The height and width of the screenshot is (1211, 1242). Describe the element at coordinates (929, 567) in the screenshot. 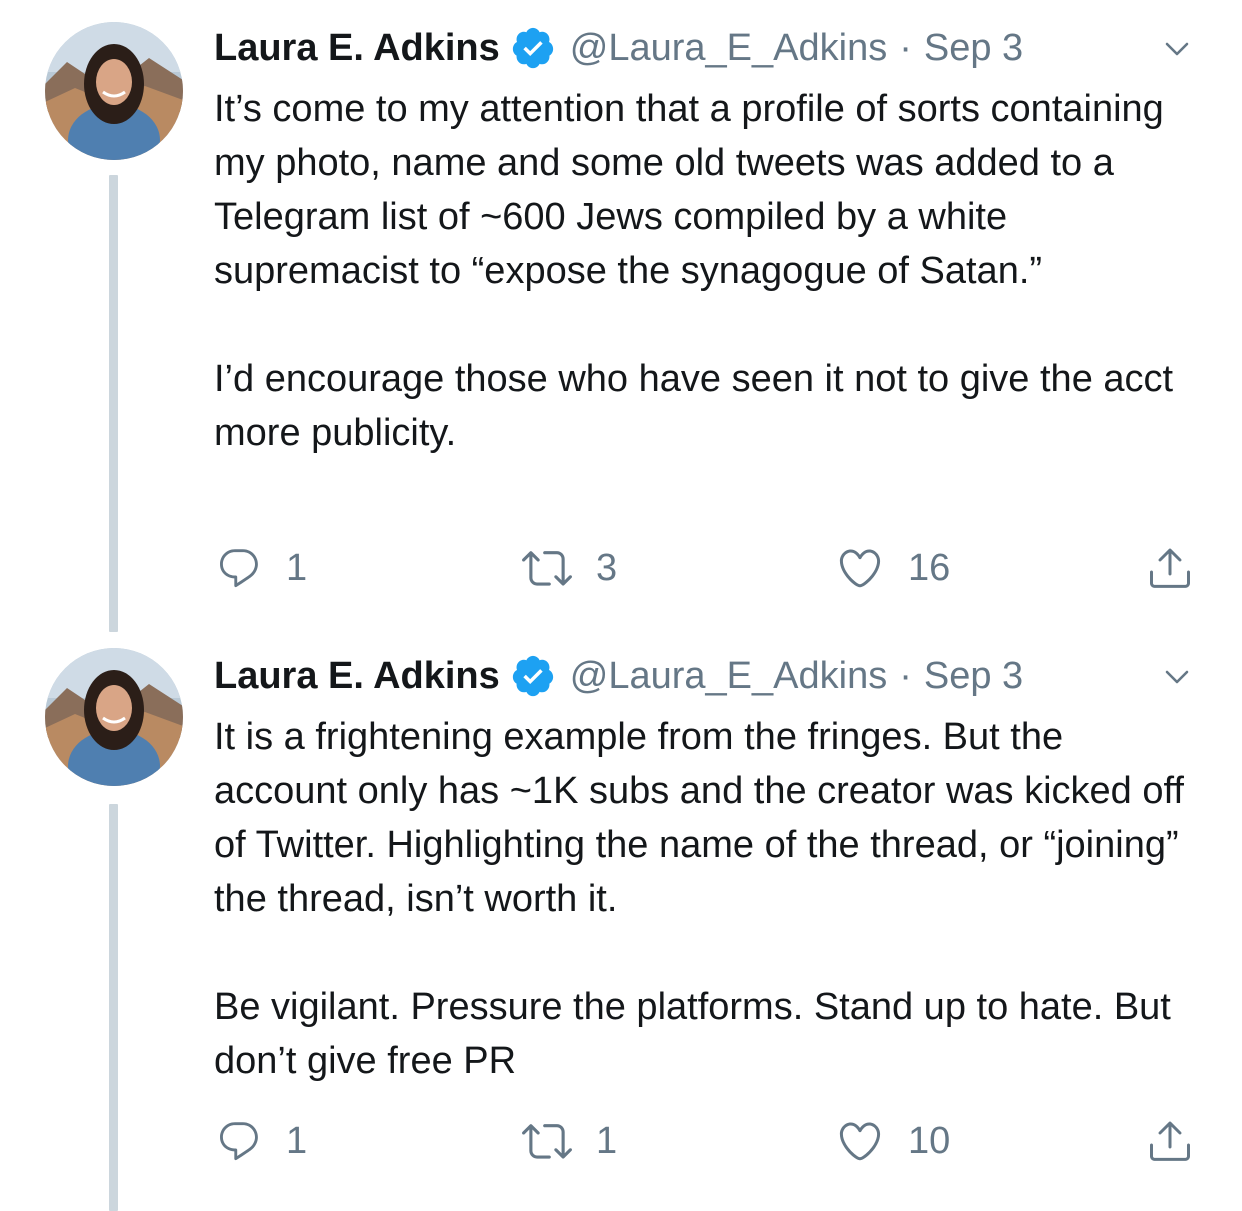

I see `like-count: 16` at that location.